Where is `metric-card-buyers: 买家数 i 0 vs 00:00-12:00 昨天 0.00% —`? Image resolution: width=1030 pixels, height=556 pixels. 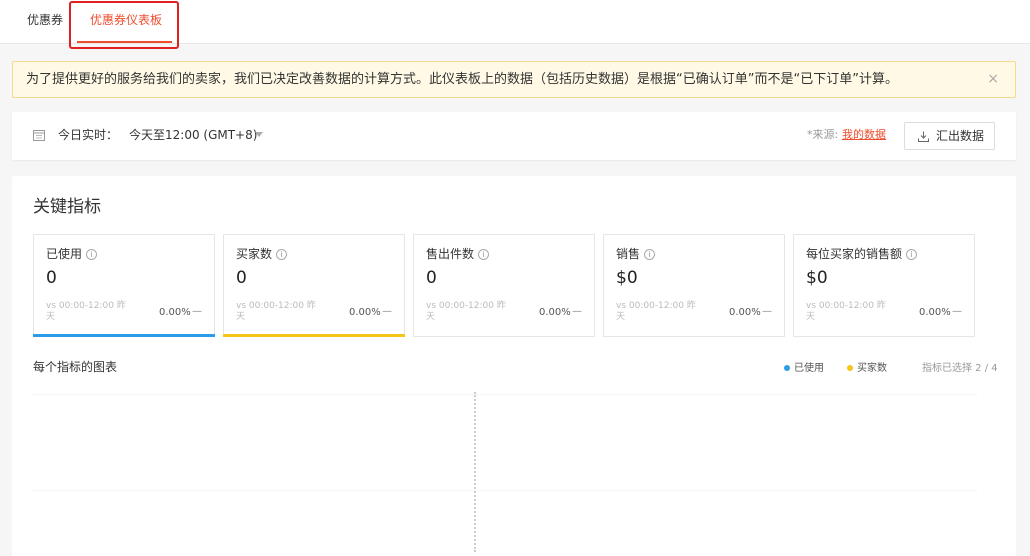 metric-card-buyers: 买家数 i 0 vs 00:00-12:00 昨天 0.00% — is located at coordinates (314, 285).